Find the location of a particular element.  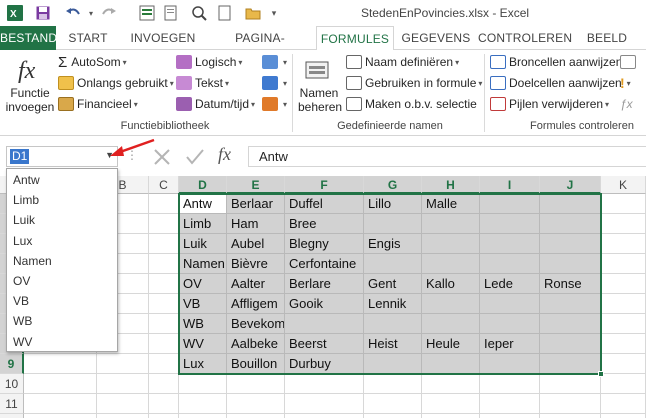

cell-d7: WB is located at coordinates (203, 324).